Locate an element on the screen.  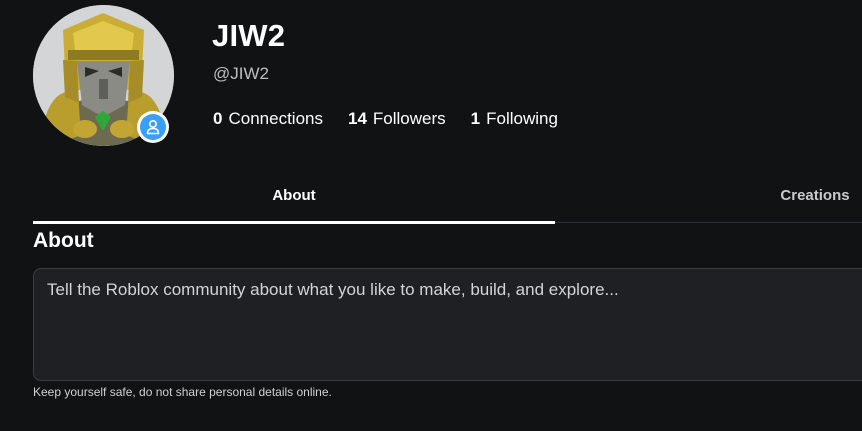
display-name: JIW2 is located at coordinates (249, 35).